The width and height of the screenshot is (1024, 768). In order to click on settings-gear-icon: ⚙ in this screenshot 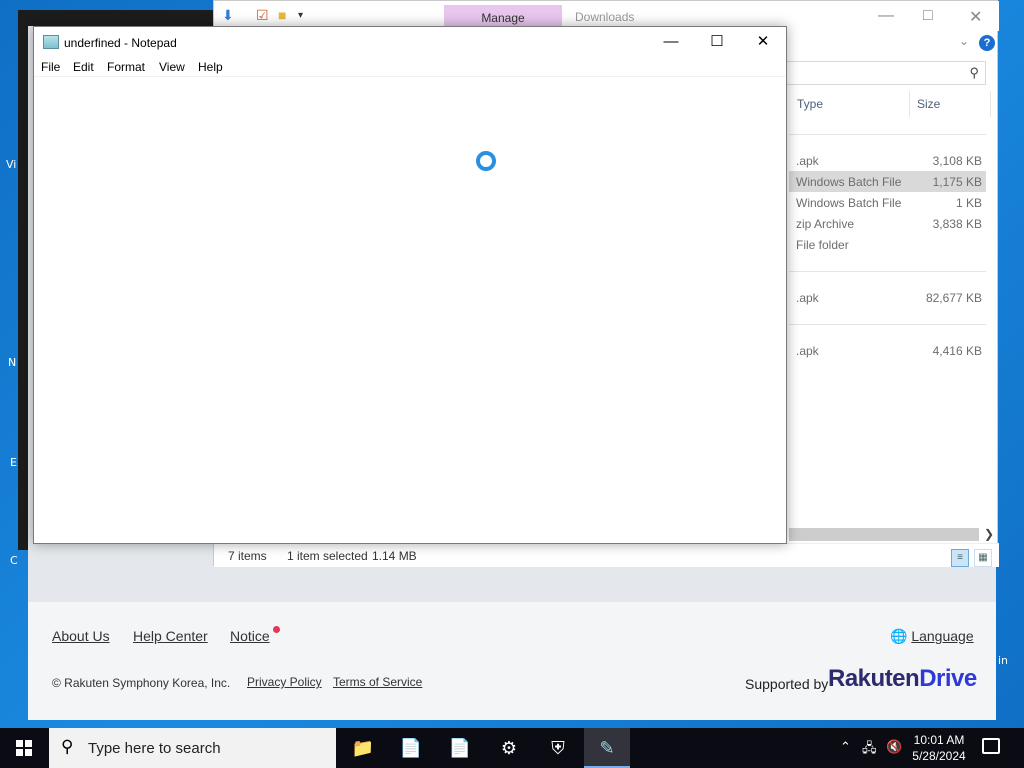, I will do `click(509, 748)`.